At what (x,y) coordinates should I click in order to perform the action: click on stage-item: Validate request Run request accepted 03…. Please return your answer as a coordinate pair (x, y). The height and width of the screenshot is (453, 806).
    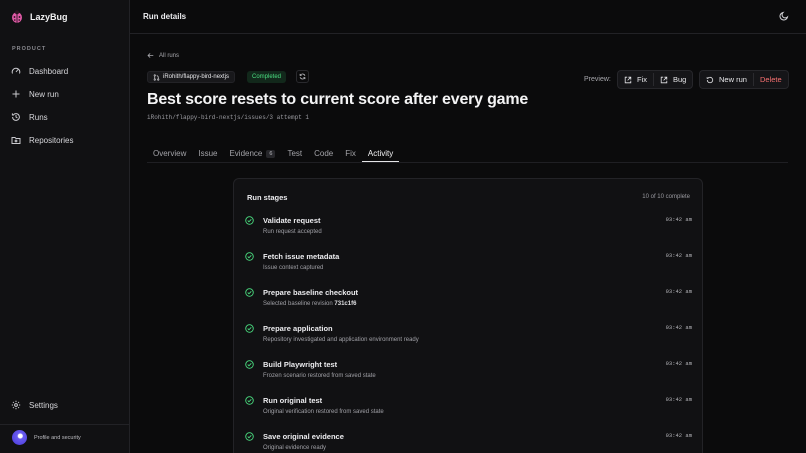
    Looking at the image, I should click on (468, 230).